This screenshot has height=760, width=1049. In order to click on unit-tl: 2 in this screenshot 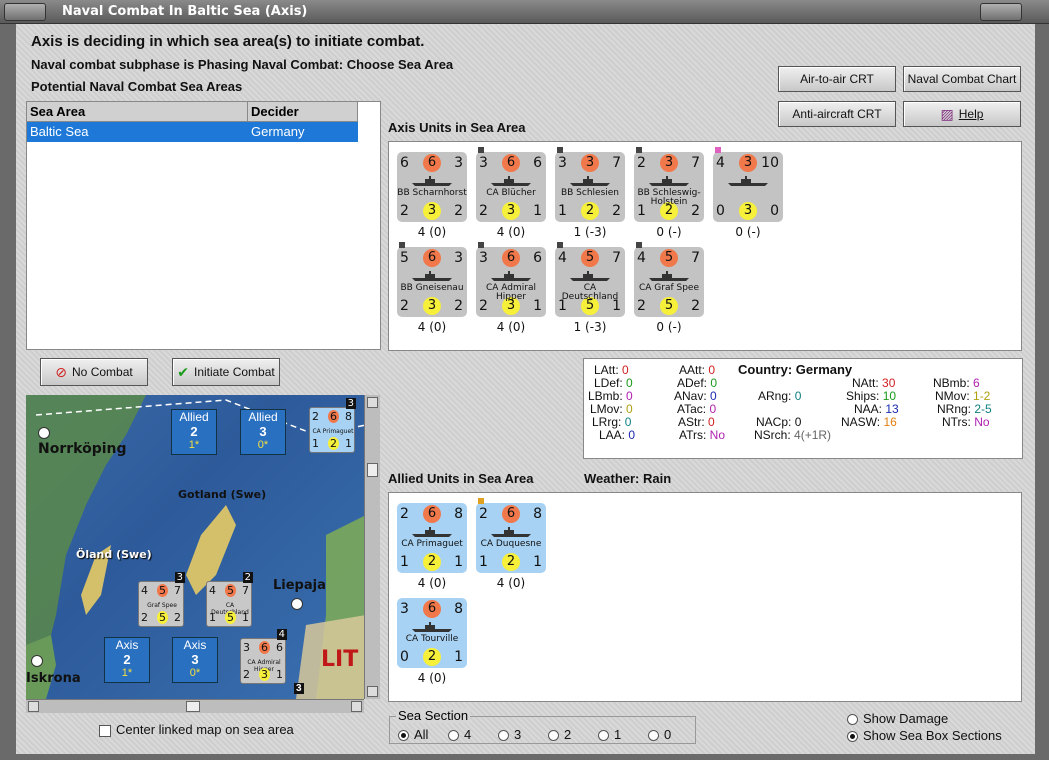, I will do `click(641, 163)`.